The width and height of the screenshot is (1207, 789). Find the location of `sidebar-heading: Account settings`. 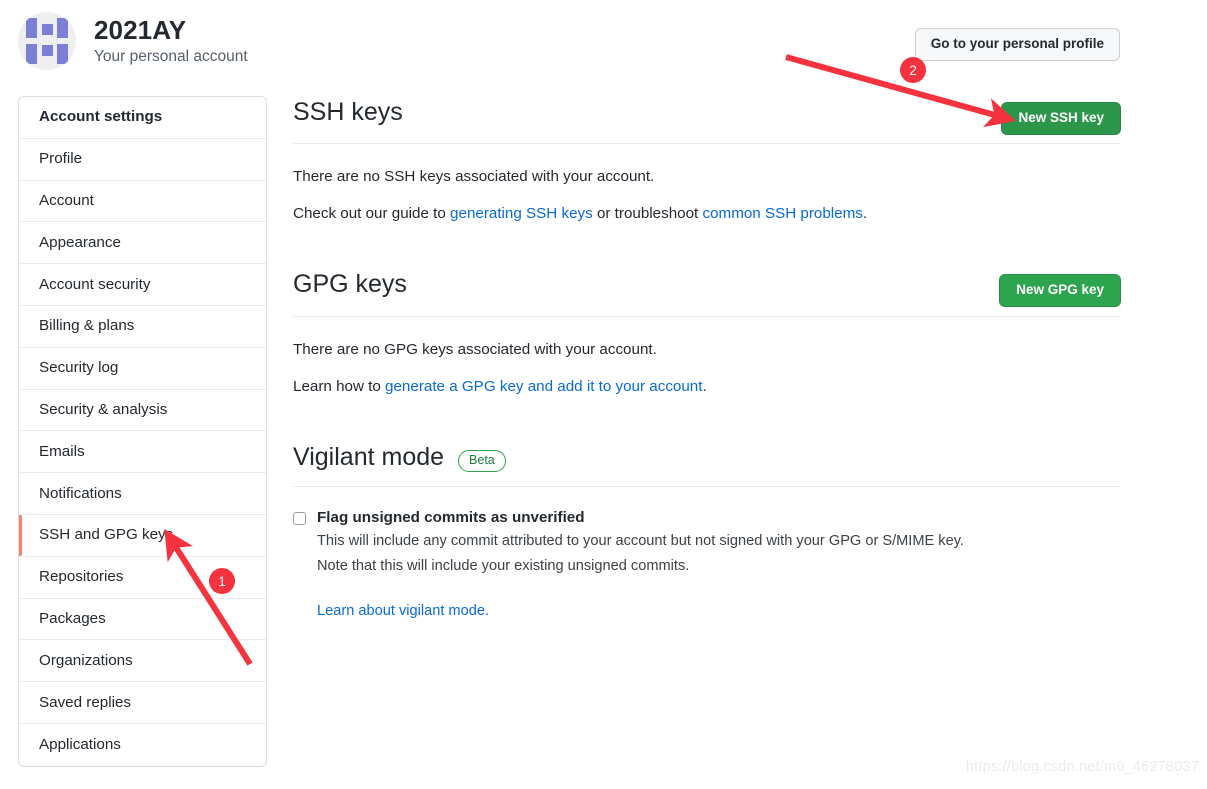

sidebar-heading: Account settings is located at coordinates (142, 118).